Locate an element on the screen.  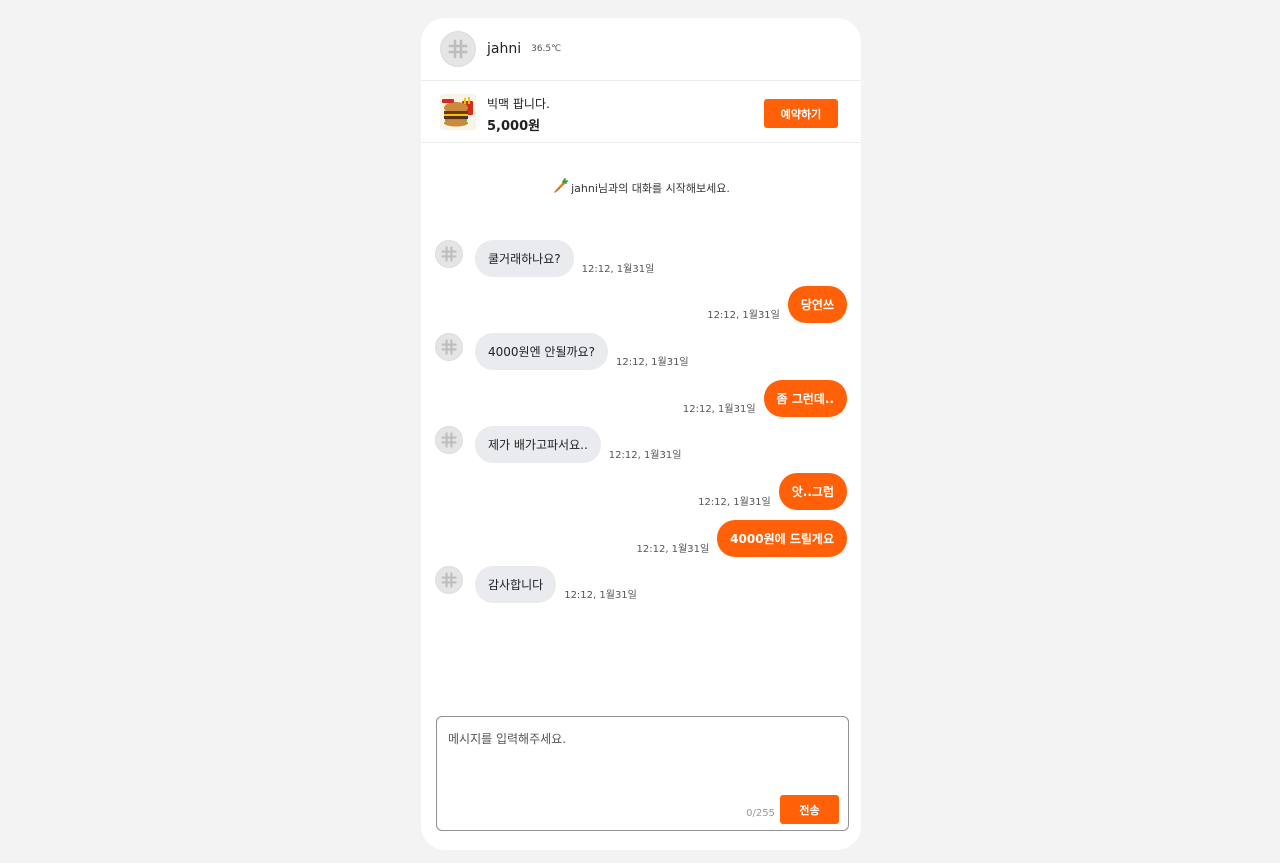
message-incoming: 쿨거래하나요? 12:12, 1월31일 is located at coordinates (548, 258).